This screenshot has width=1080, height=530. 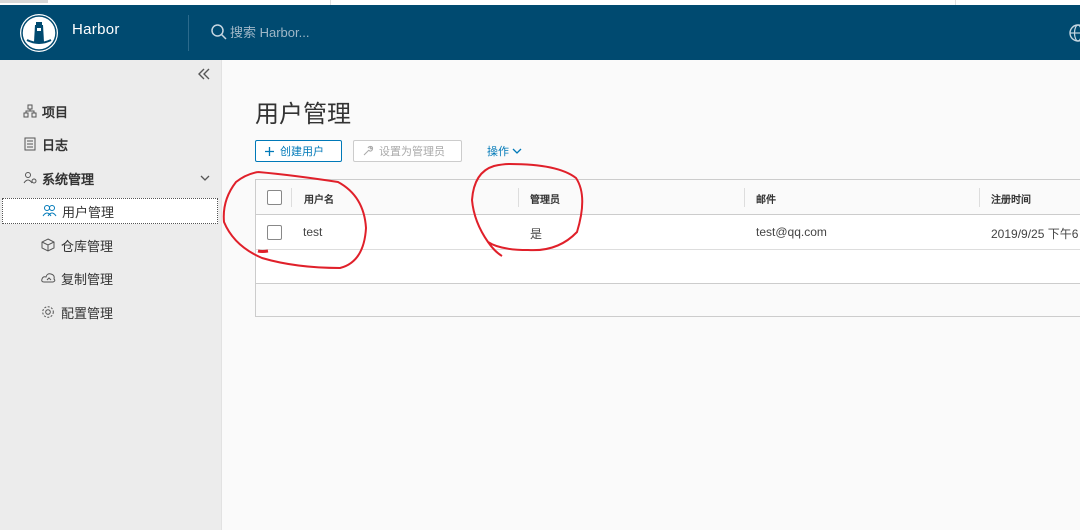 What do you see at coordinates (48, 312) in the screenshot?
I see `config-icon` at bounding box center [48, 312].